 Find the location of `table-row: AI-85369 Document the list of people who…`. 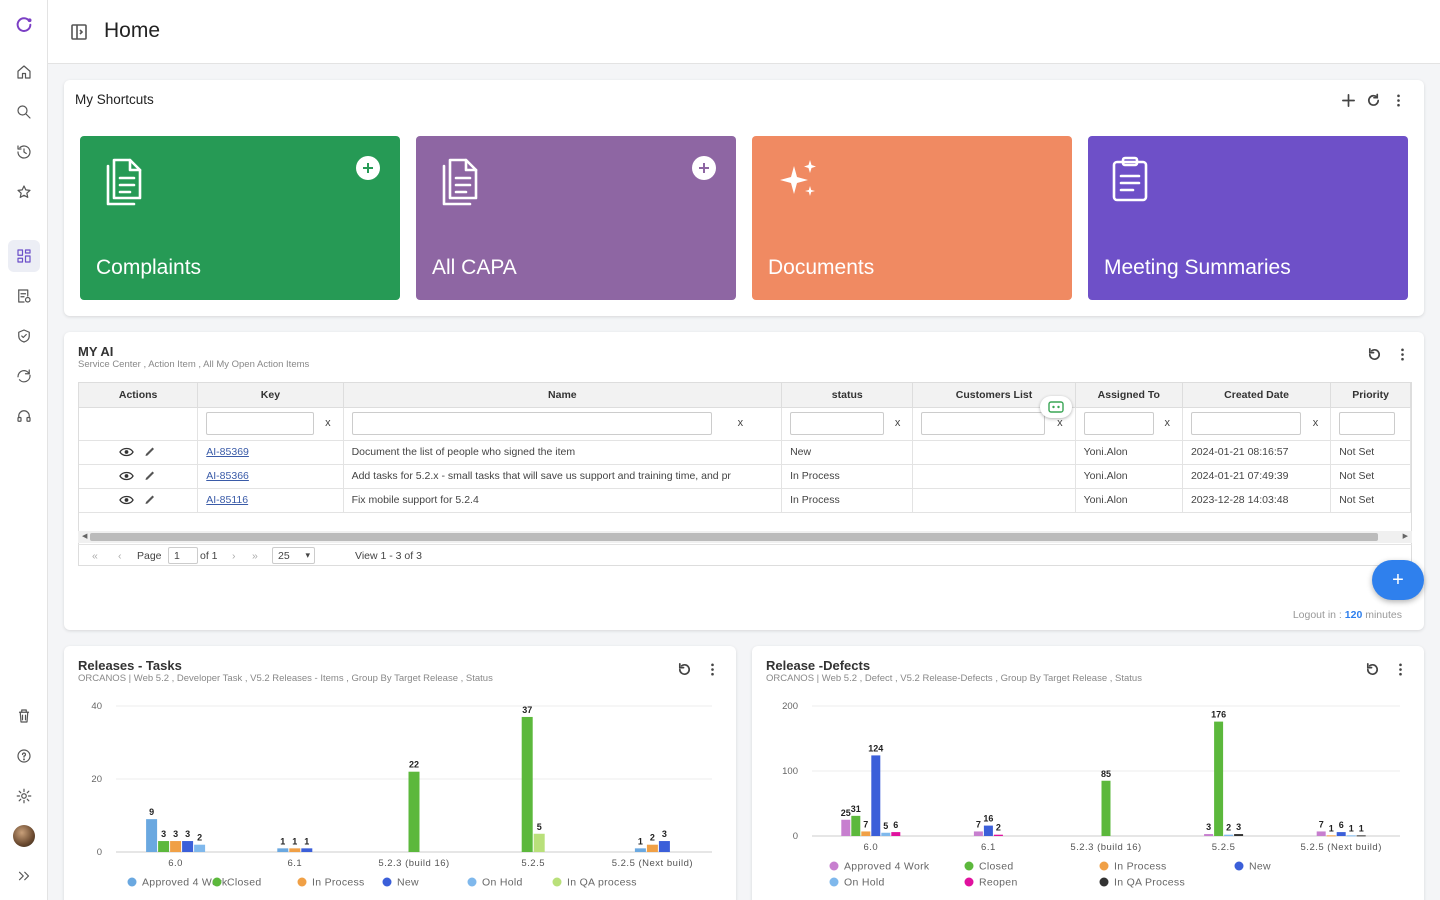

table-row: AI-85369 Document the list of people who… is located at coordinates (745, 452).